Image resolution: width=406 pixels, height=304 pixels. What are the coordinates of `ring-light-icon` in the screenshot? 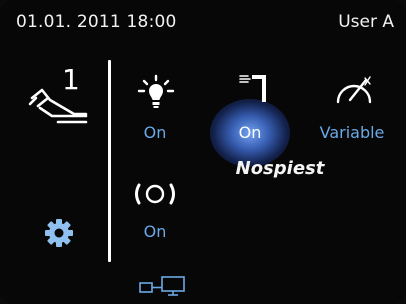 It's located at (155, 194).